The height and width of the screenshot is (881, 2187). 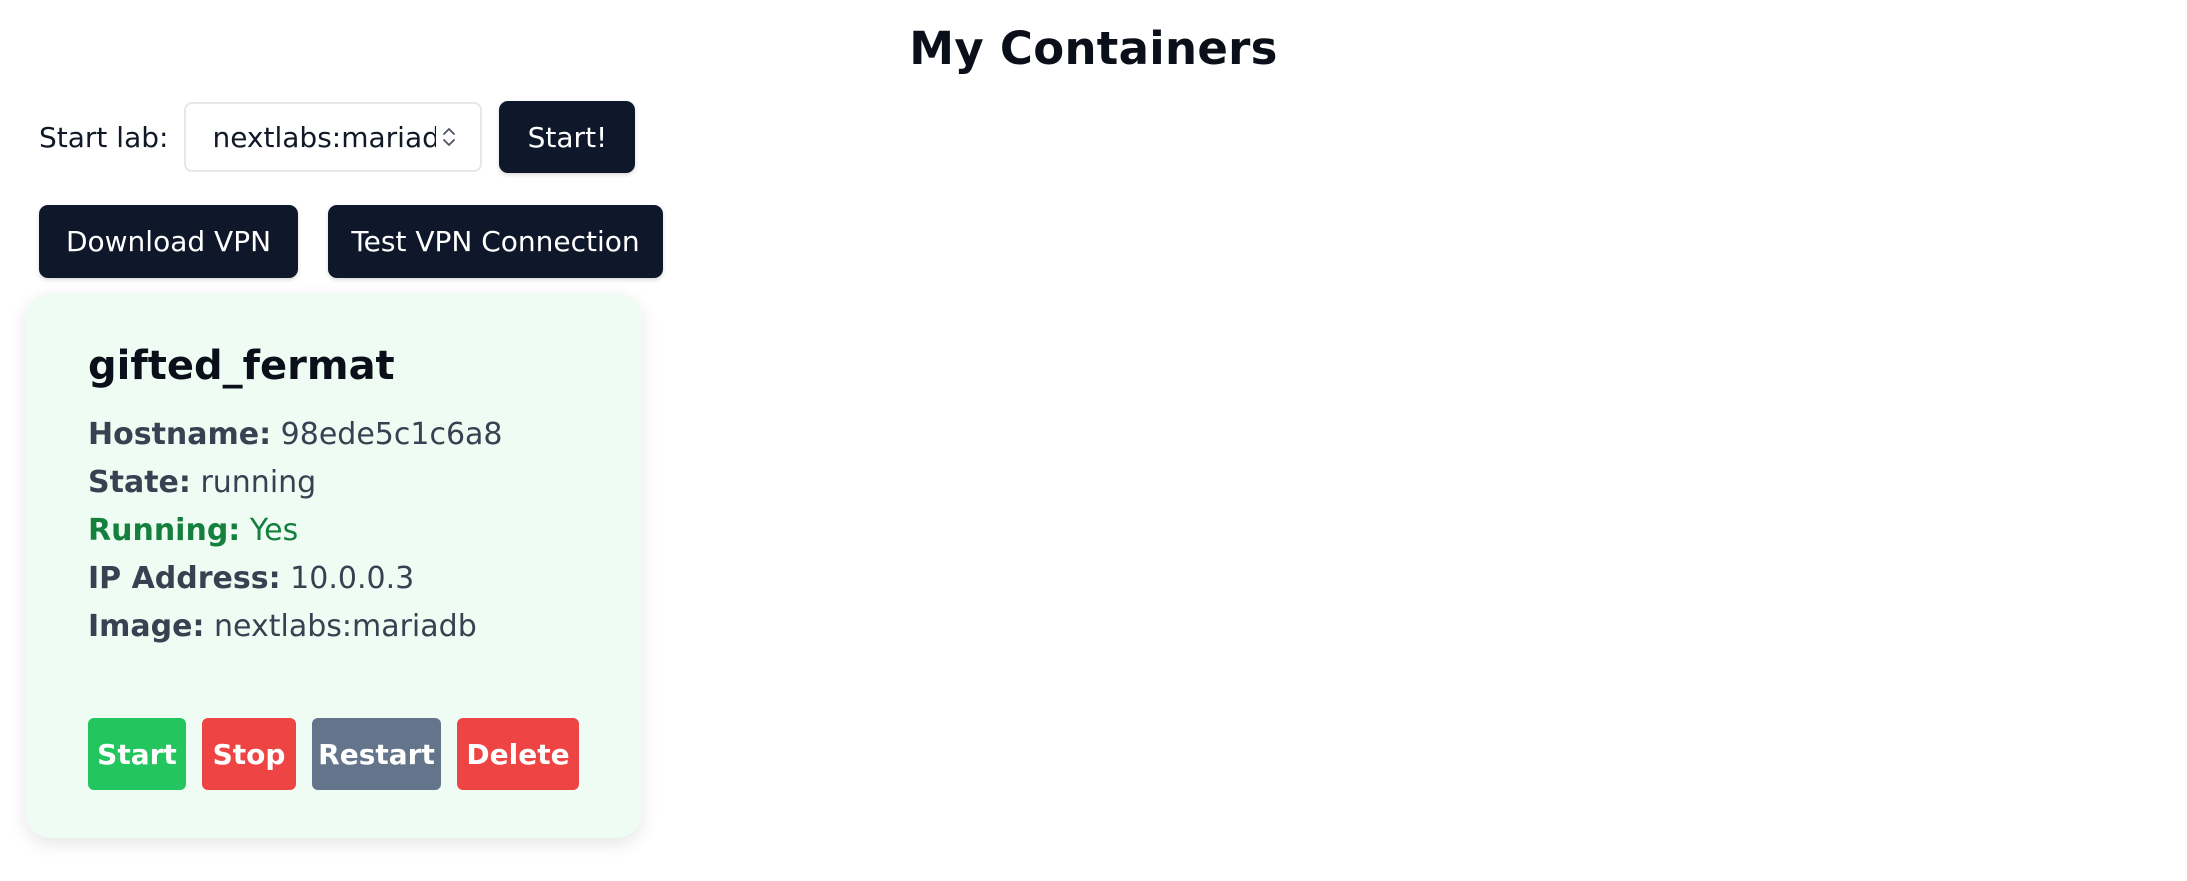 I want to click on container-restart-button: Restart, so click(x=376, y=754).